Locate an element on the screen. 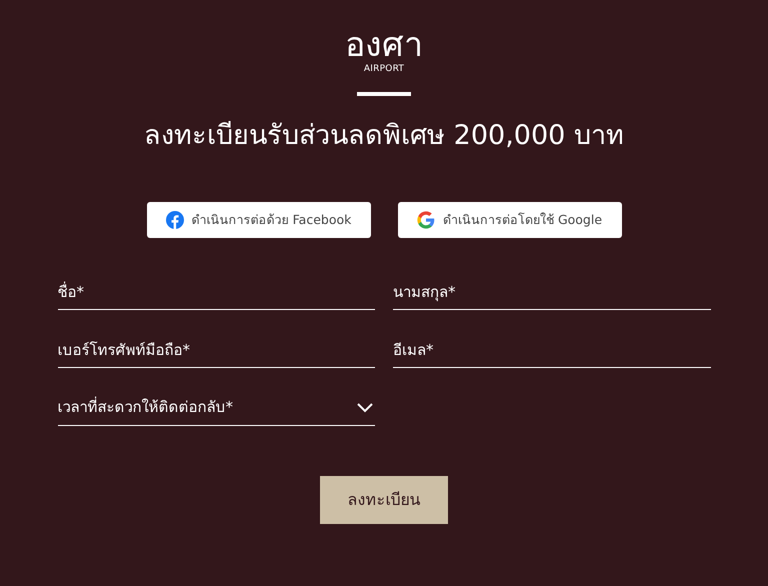 The width and height of the screenshot is (768, 586). input-field: ชื่อ* is located at coordinates (216, 292).